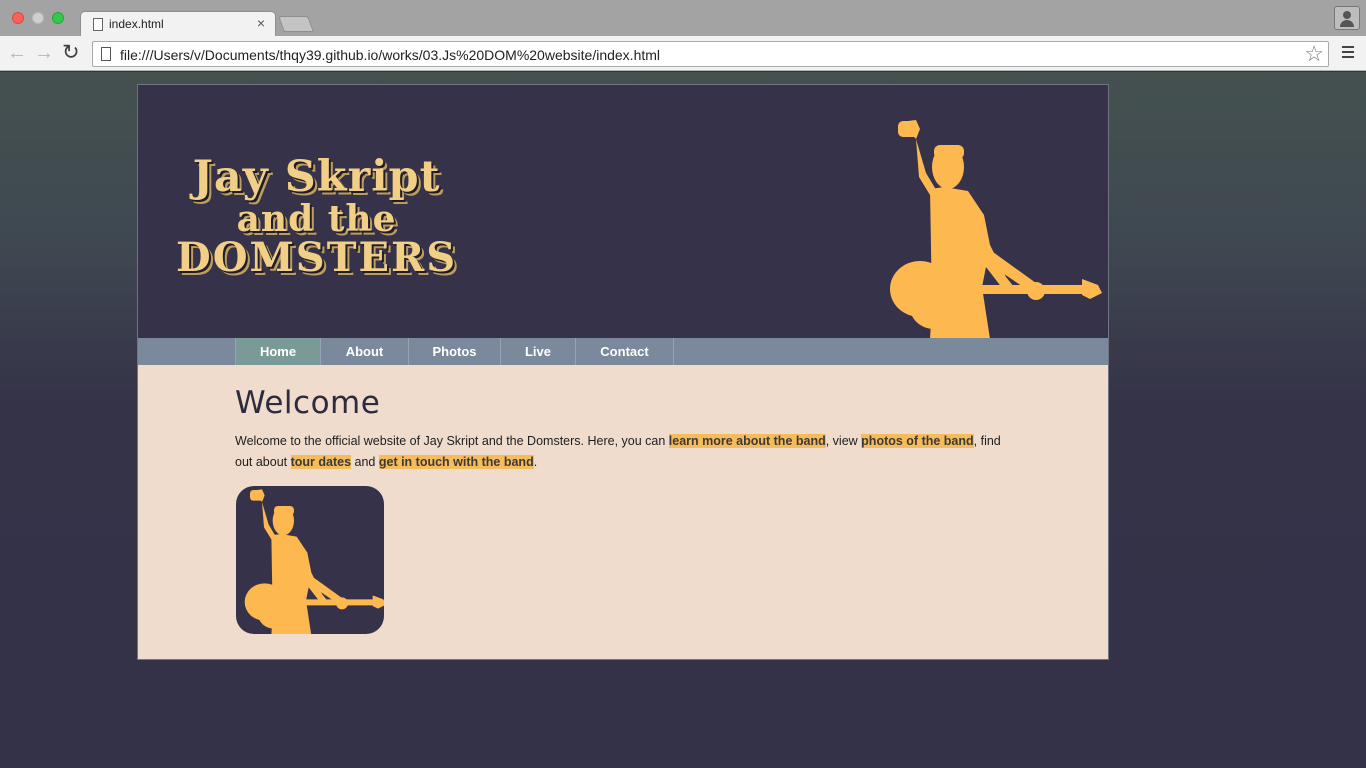 This screenshot has height=768, width=1366. I want to click on nav-item-contact: Contact, so click(625, 351).